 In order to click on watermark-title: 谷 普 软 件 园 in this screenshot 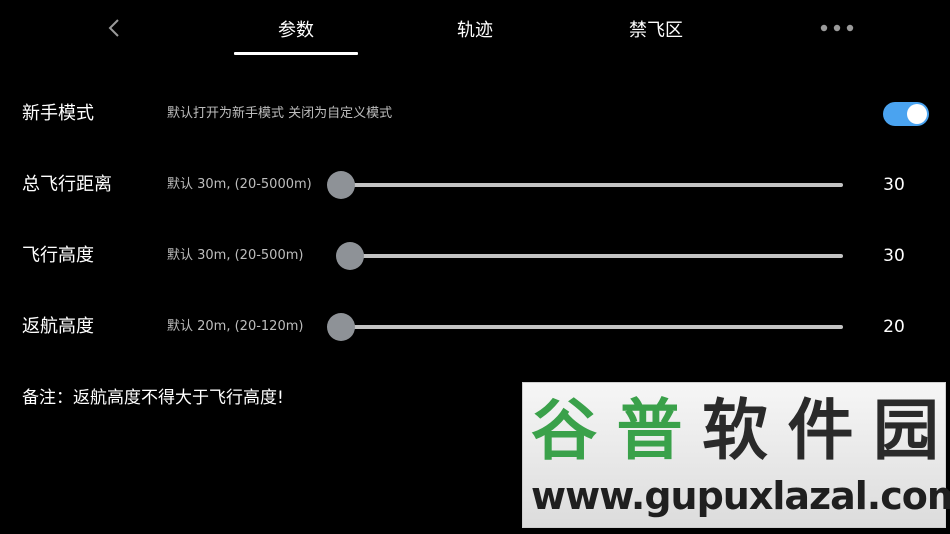, I will do `click(735, 431)`.